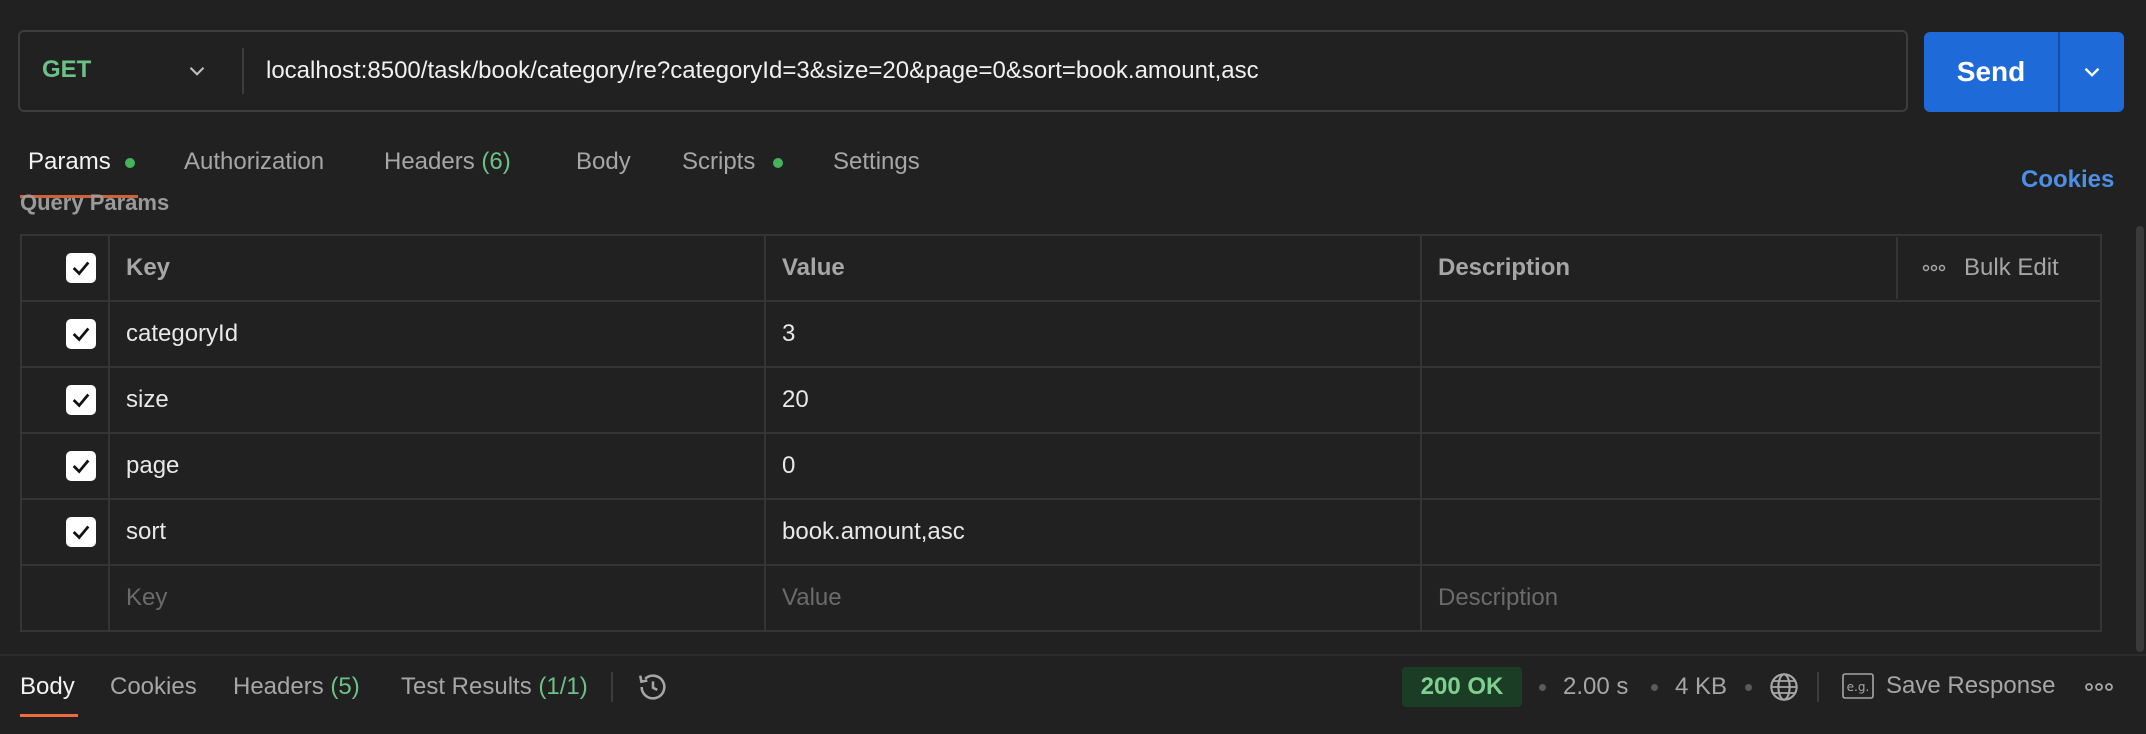 The width and height of the screenshot is (2146, 734). I want to click on response-size: 4 KB, so click(1701, 687).